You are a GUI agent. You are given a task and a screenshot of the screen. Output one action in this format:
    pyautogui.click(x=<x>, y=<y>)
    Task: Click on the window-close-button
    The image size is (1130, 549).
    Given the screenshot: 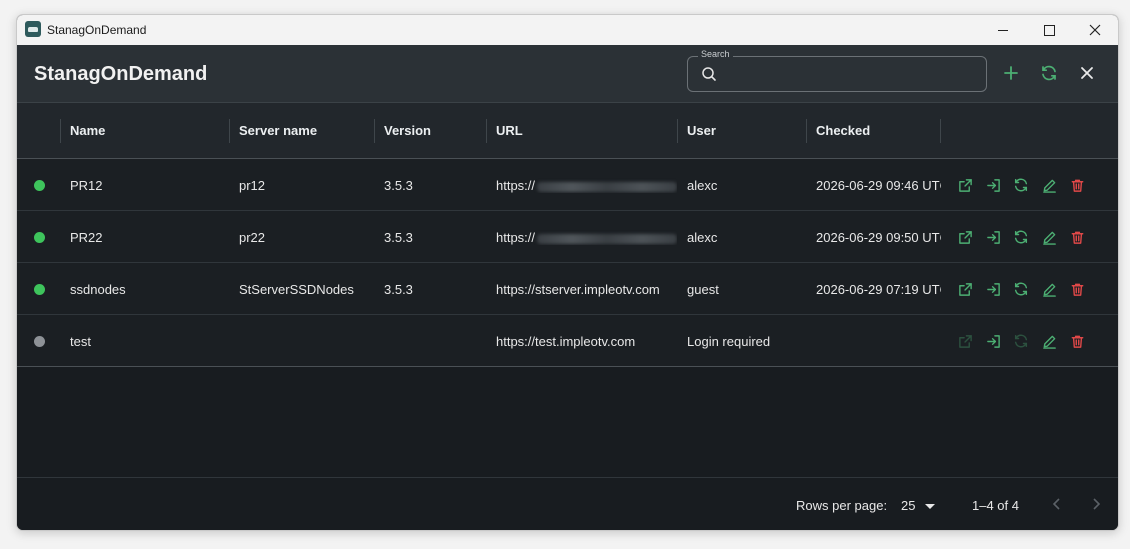 What is the action you would take?
    pyautogui.click(x=1095, y=30)
    